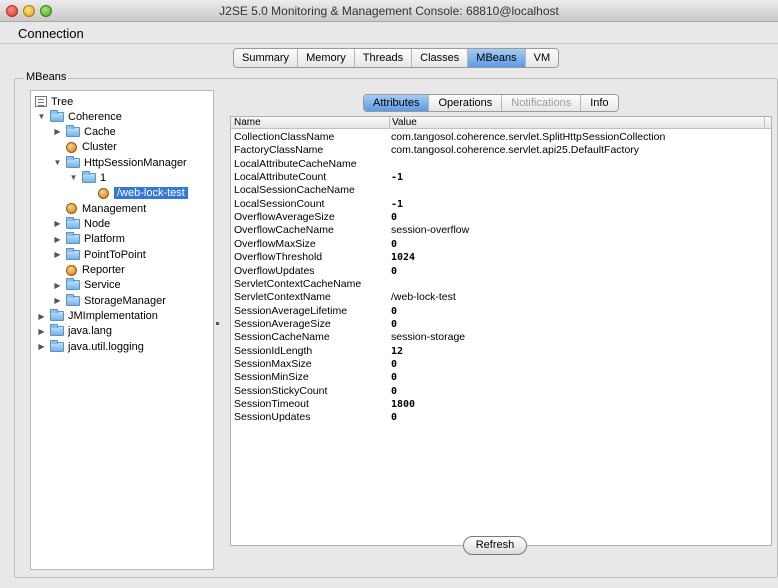 The width and height of the screenshot is (778, 588). Describe the element at coordinates (497, 58) in the screenshot. I see `tab-mbeans: MBeans` at that location.